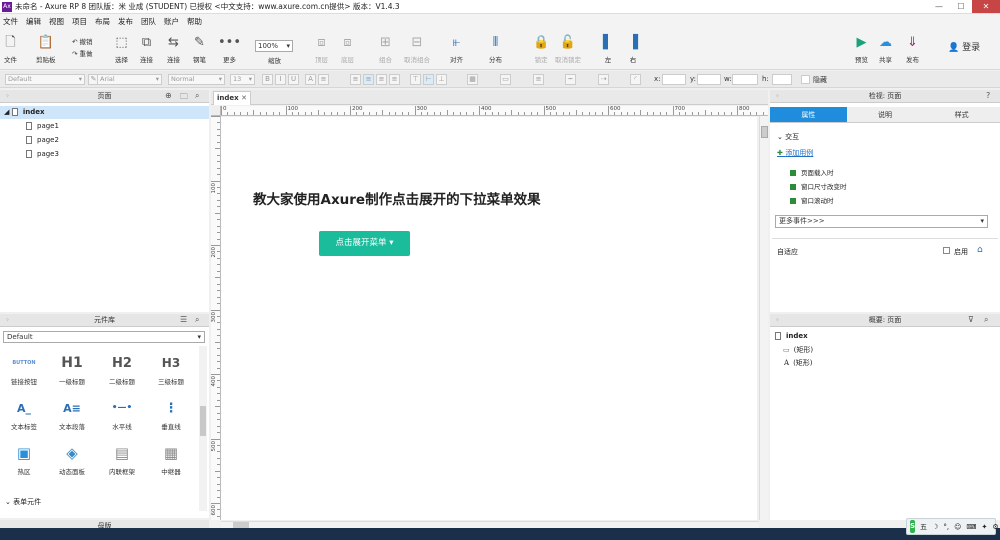 This screenshot has height=540, width=1000. Describe the element at coordinates (795, 153) in the screenshot. I see `add-case-link: ✚ 添加用例` at that location.